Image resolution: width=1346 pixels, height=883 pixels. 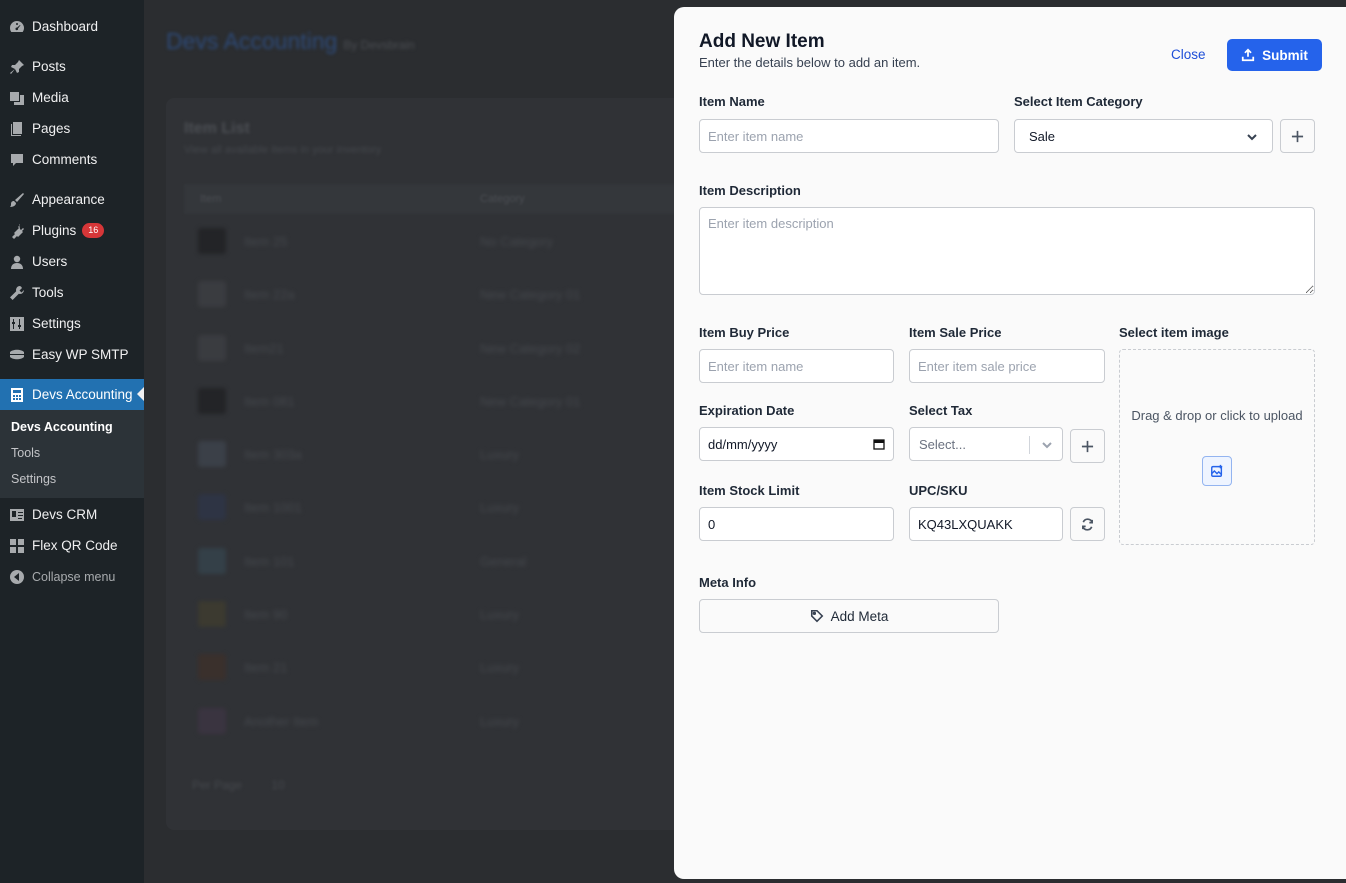 I want to click on sidebar-item-dashboard: Dashboard, so click(x=72, y=26).